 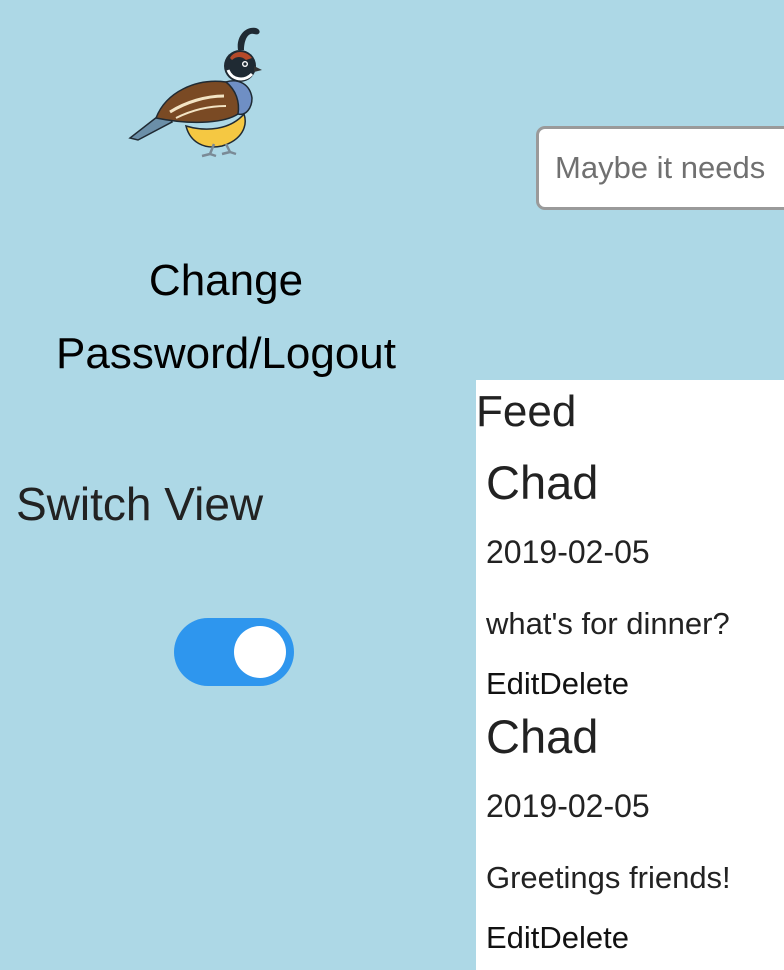 What do you see at coordinates (660, 168) in the screenshot?
I see `new-post-input` at bounding box center [660, 168].